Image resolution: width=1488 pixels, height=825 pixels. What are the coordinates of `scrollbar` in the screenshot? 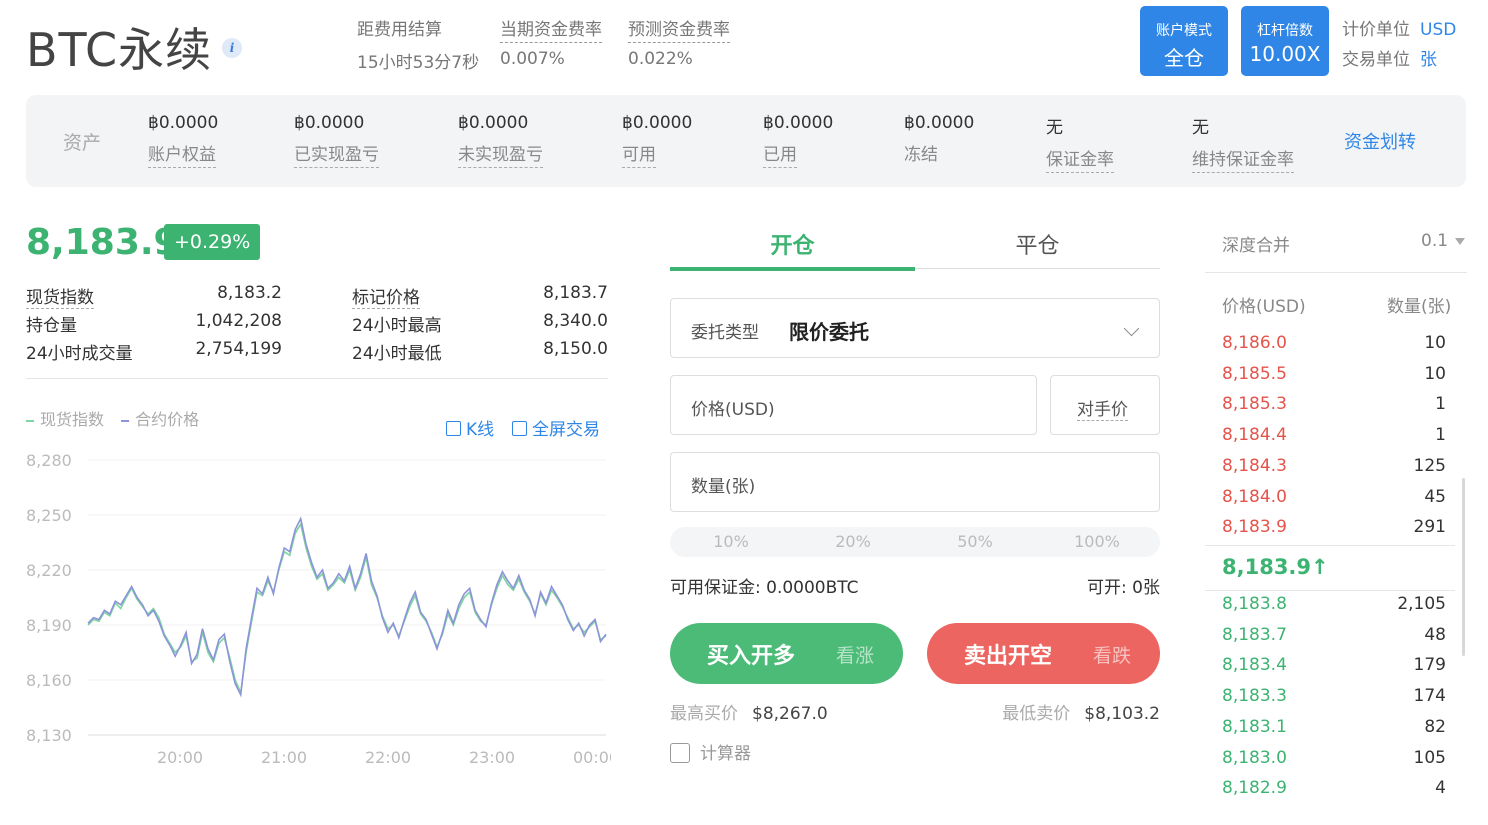 It's located at (1463, 567).